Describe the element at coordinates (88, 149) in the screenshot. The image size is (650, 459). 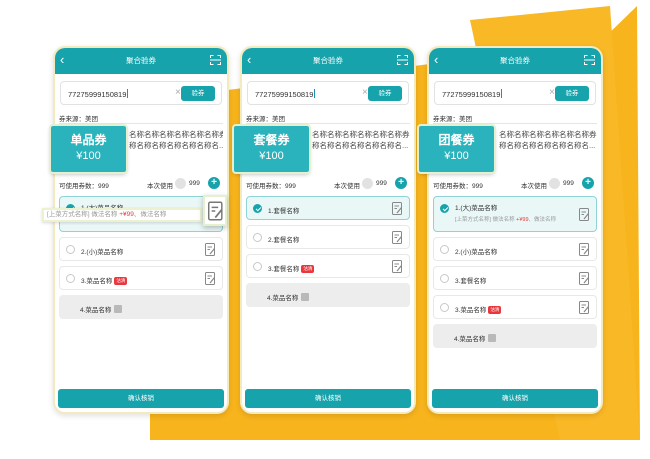
I see `coupon-card-single: 单品券 ¥100` at that location.